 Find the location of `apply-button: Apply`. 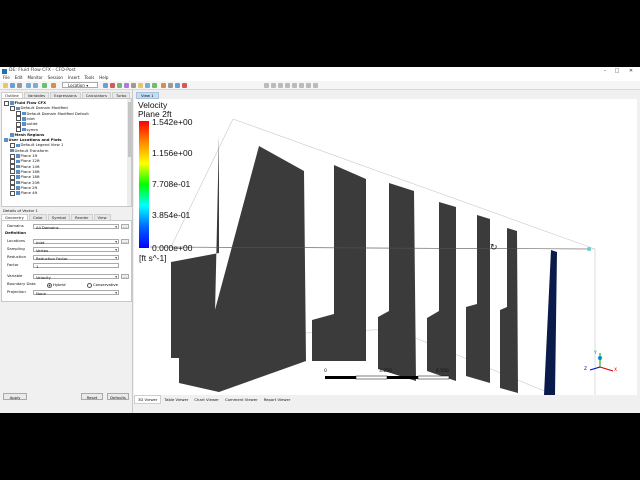

apply-button: Apply is located at coordinates (15, 396).